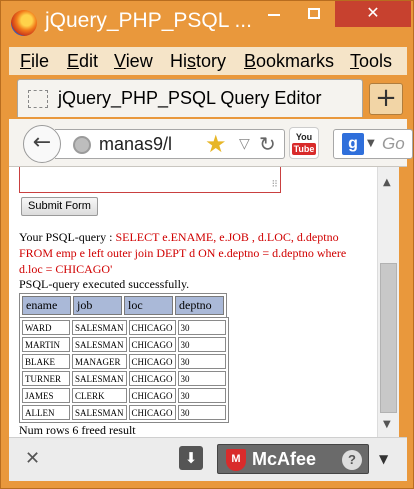 The image size is (414, 489). Describe the element at coordinates (89, 61) in the screenshot. I see `menu-edit-post: dit` at that location.